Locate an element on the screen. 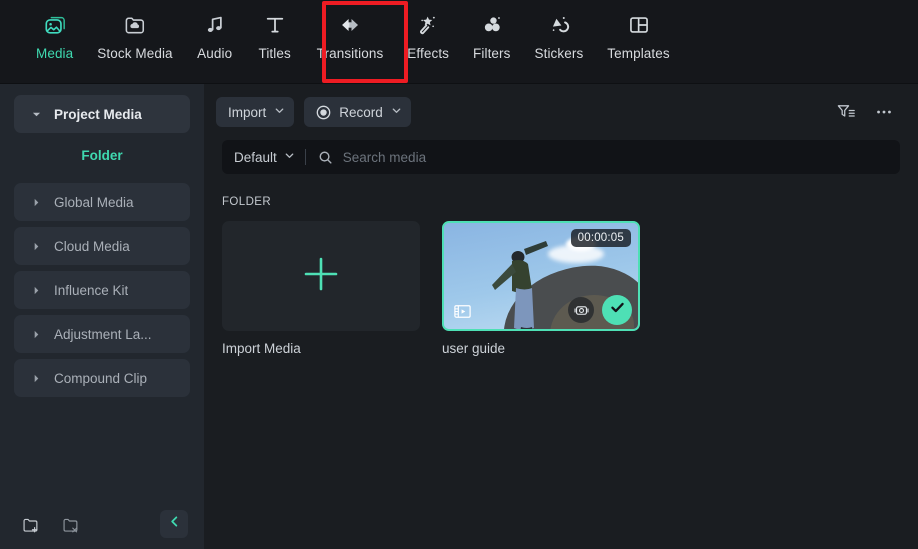 The image size is (918, 549). tab-filters: Filters is located at coordinates (491, 36).